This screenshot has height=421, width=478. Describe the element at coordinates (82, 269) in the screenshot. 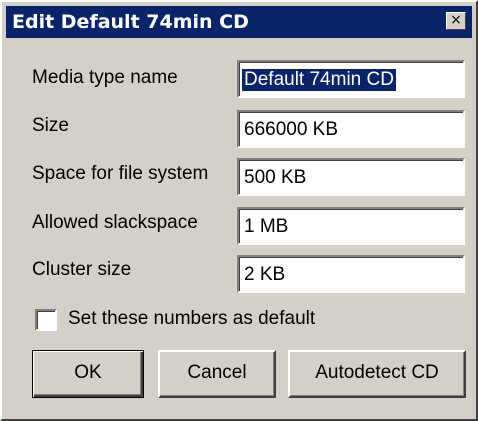

I see `cluster-size-label: Cluster size` at that location.